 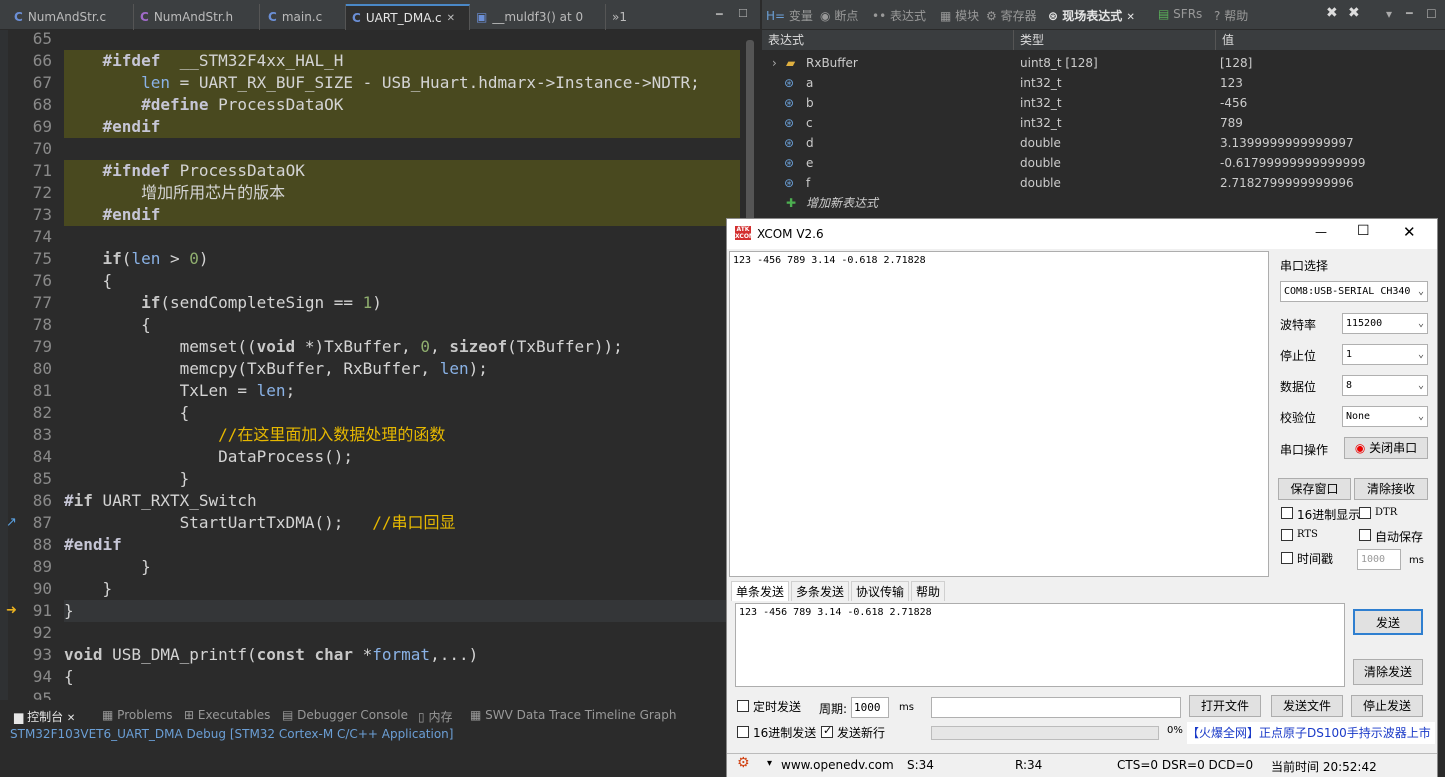 What do you see at coordinates (1386, 448) in the screenshot?
I see `close-port-button: ◉ 关闭串口` at bounding box center [1386, 448].